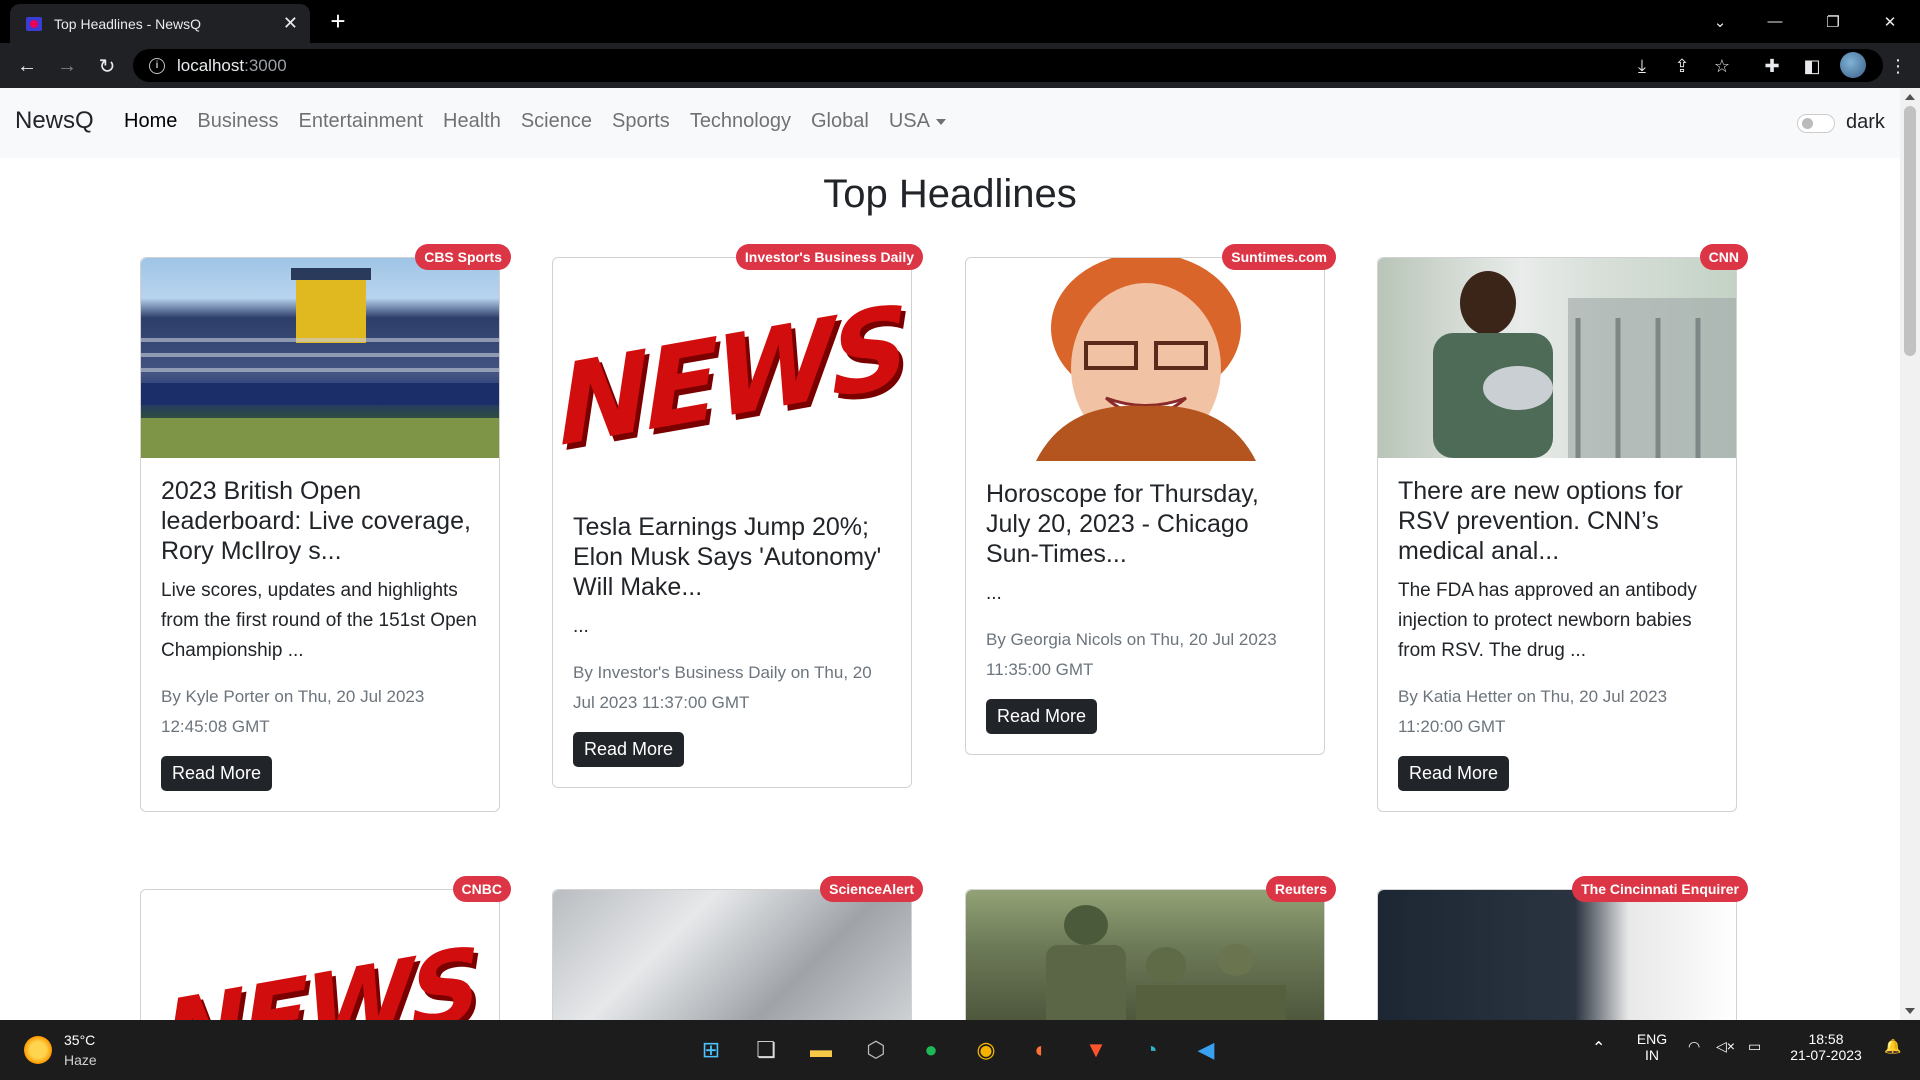  What do you see at coordinates (1041, 1050) in the screenshot?
I see `firefox-icon: ◐` at bounding box center [1041, 1050].